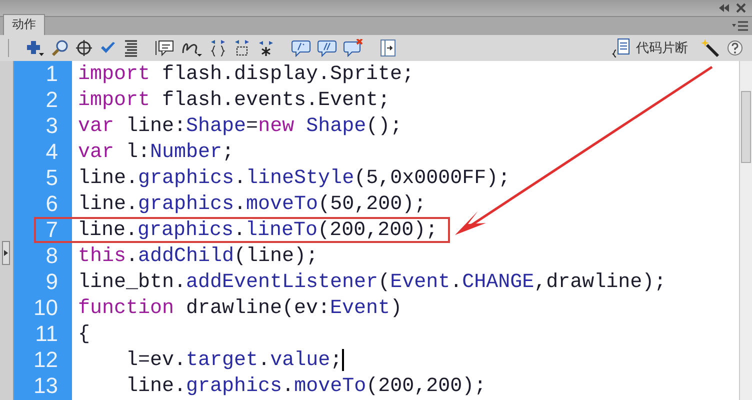  What do you see at coordinates (662, 48) in the screenshot?
I see `code-snippets-button: 代码片断` at bounding box center [662, 48].